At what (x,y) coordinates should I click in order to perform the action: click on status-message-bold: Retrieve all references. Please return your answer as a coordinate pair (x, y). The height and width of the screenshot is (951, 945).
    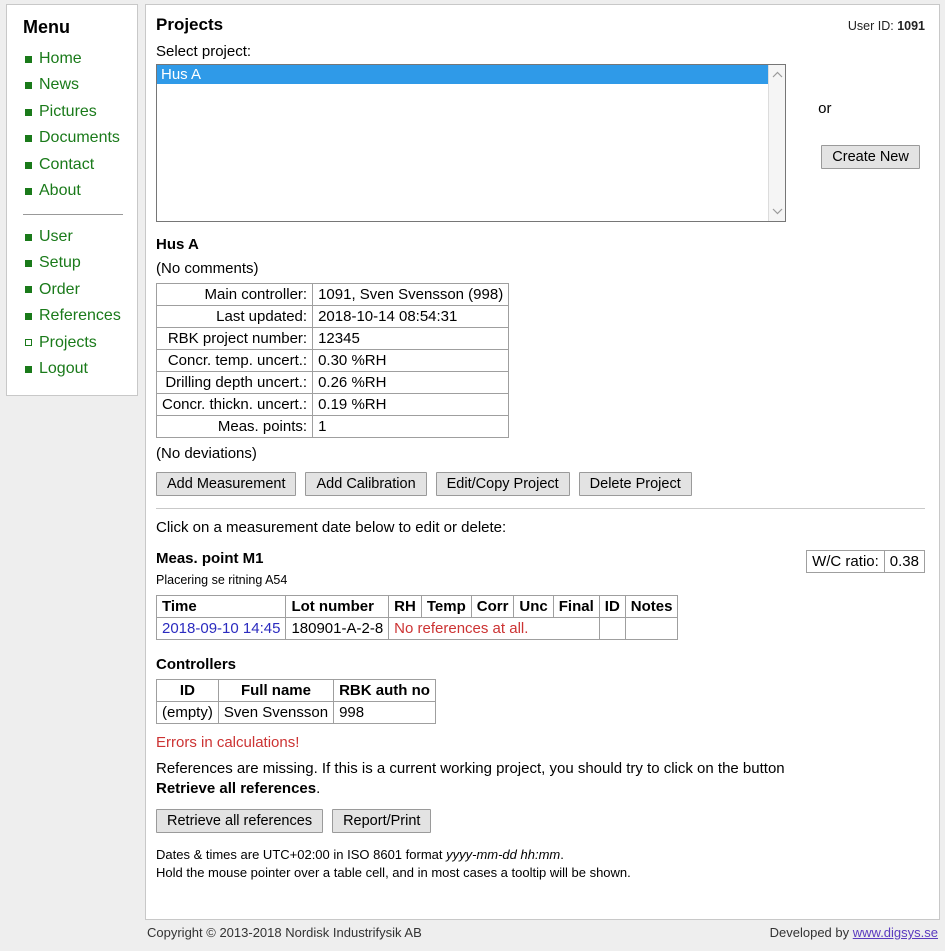
    Looking at the image, I should click on (236, 788).